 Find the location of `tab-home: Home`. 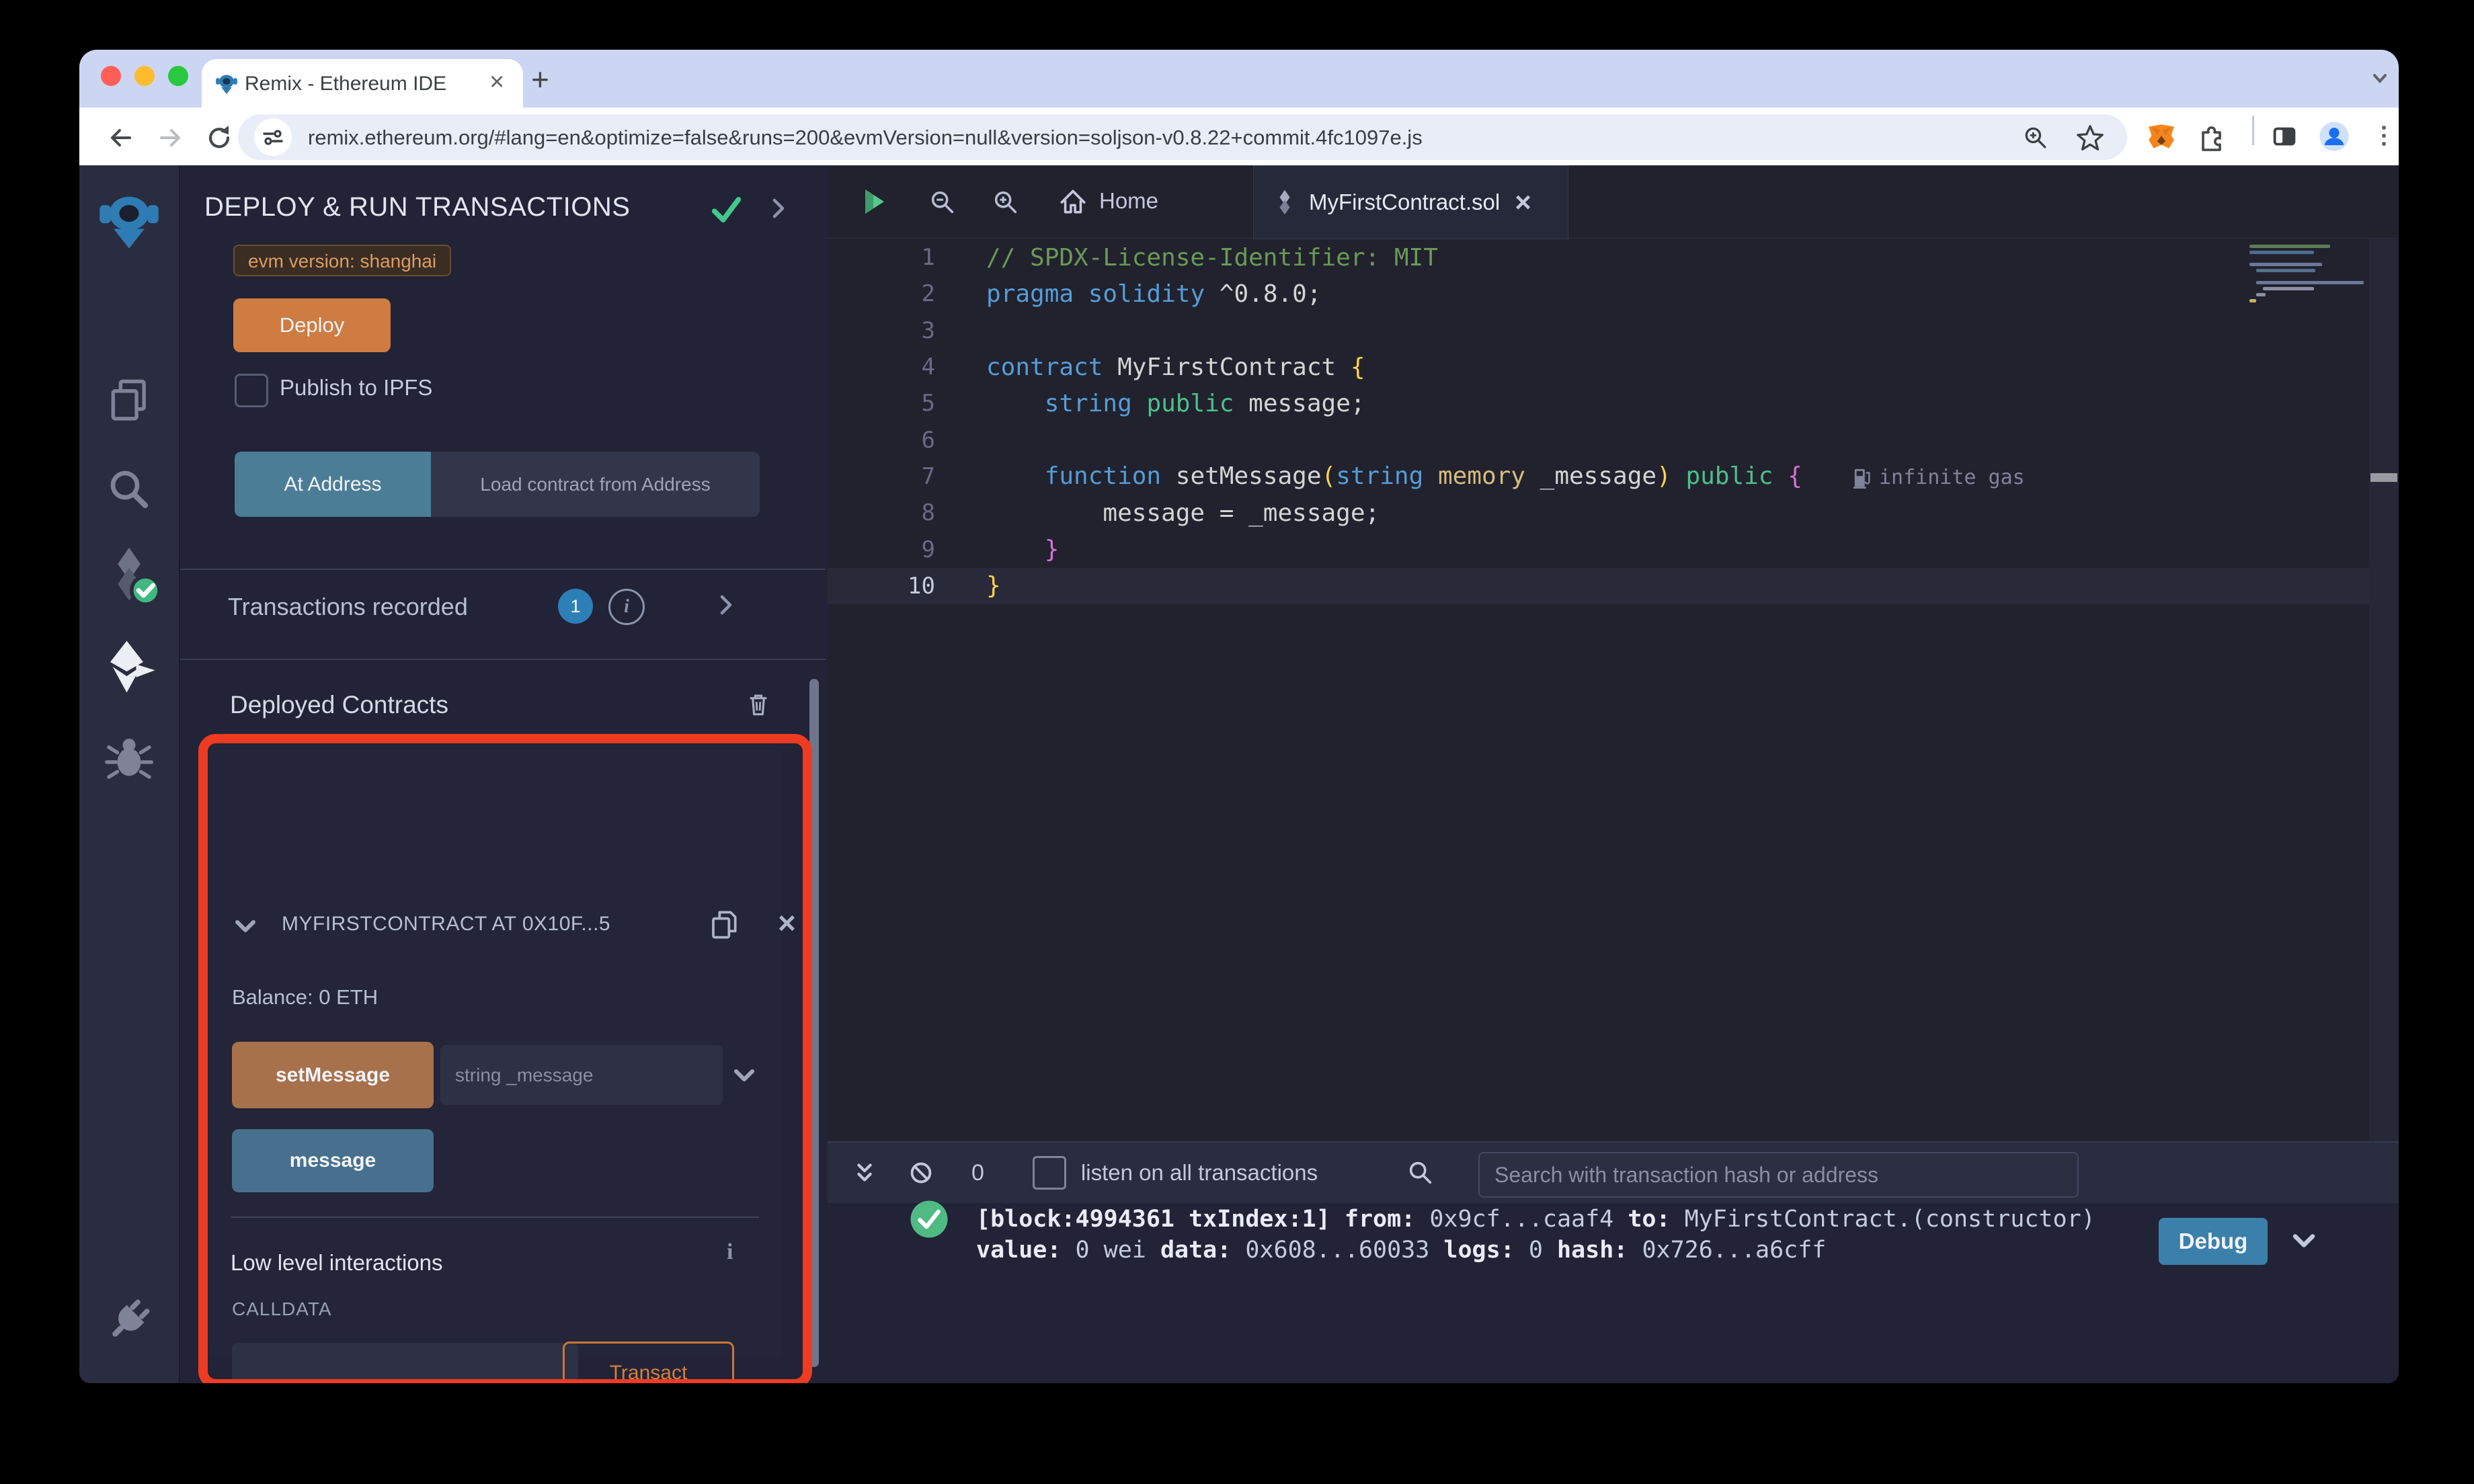

tab-home: Home is located at coordinates (1107, 201).